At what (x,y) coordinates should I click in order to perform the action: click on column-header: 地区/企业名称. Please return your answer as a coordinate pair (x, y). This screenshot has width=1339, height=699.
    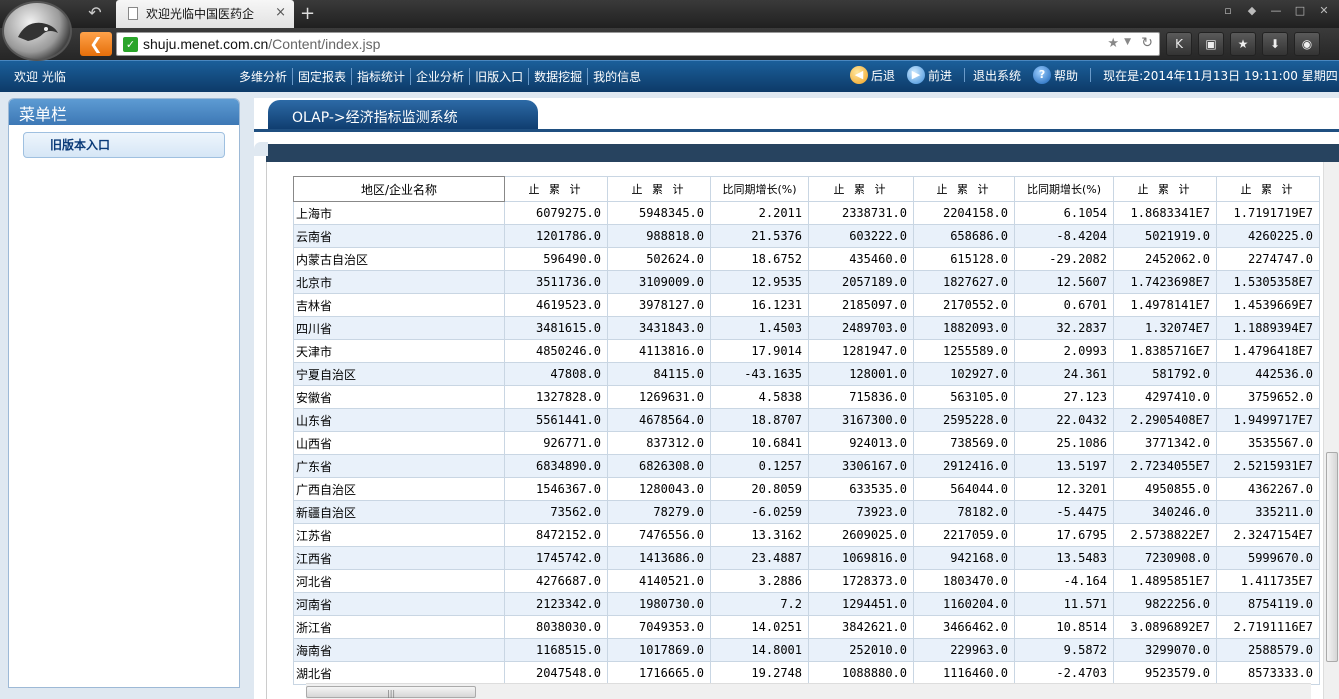
    Looking at the image, I should click on (399, 189).